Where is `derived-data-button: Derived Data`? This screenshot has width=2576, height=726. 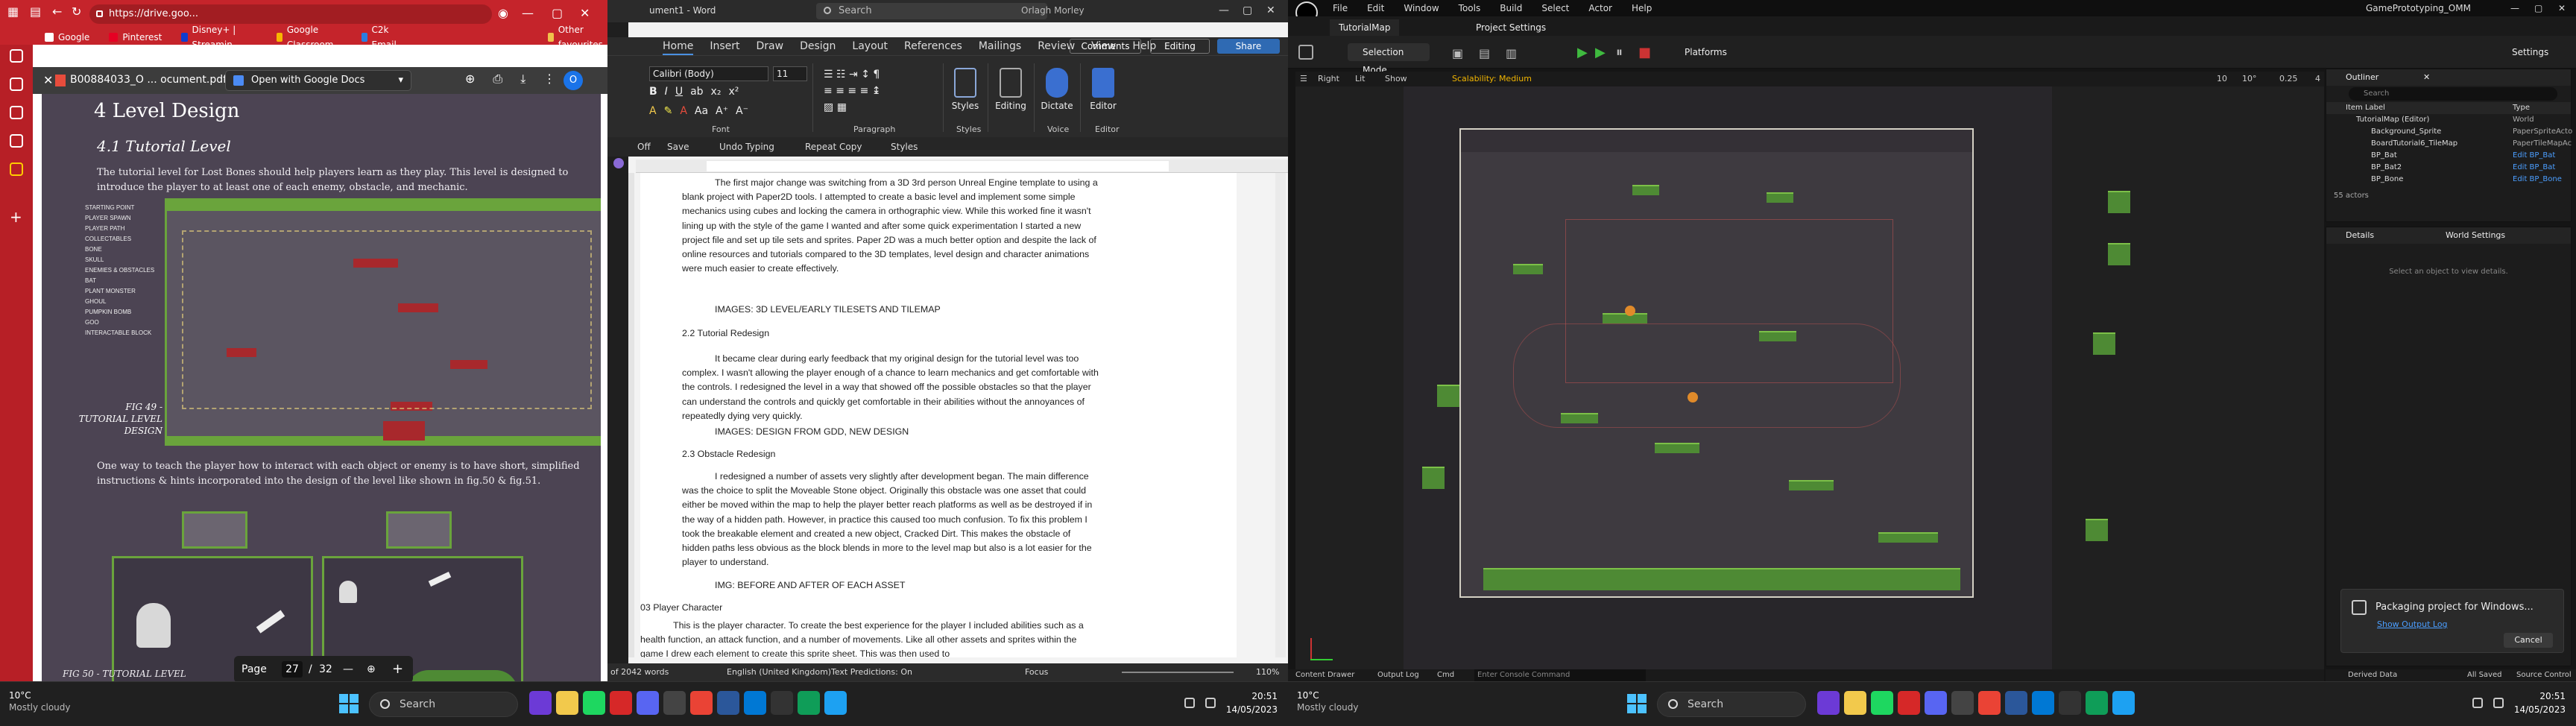 derived-data-button: Derived Data is located at coordinates (2372, 675).